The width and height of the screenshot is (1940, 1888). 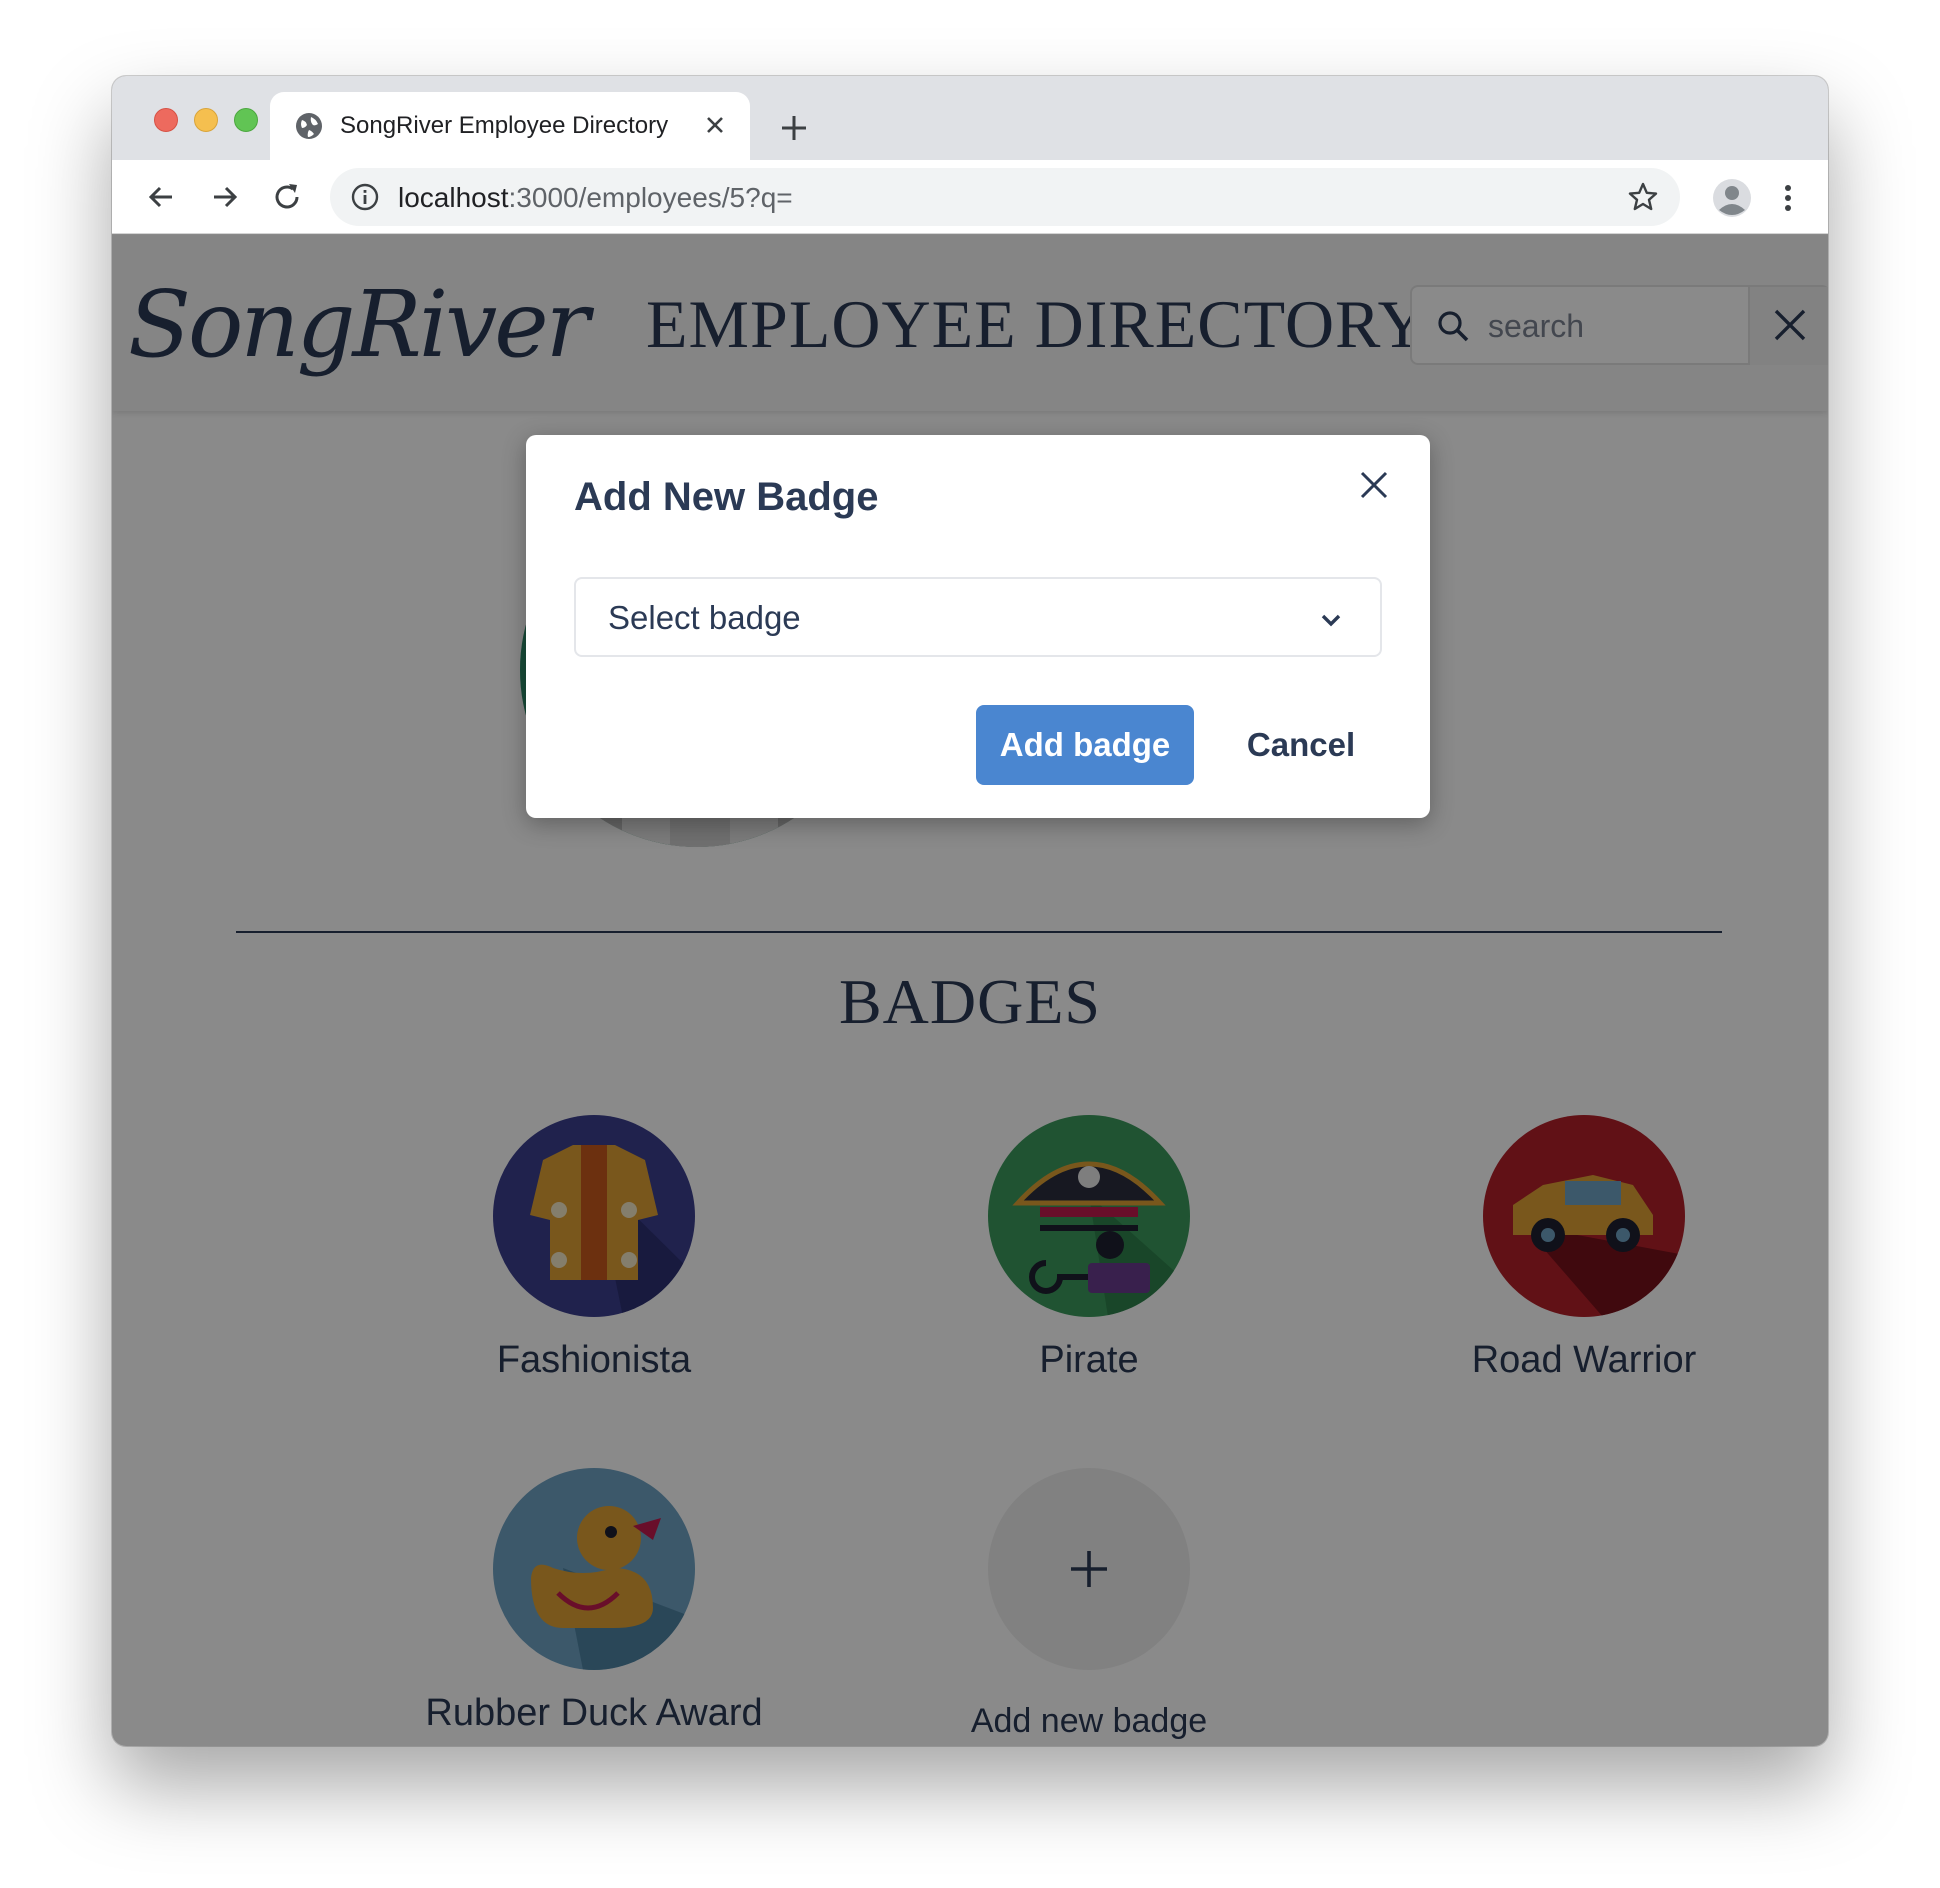 I want to click on close-icon, so click(x=1374, y=485).